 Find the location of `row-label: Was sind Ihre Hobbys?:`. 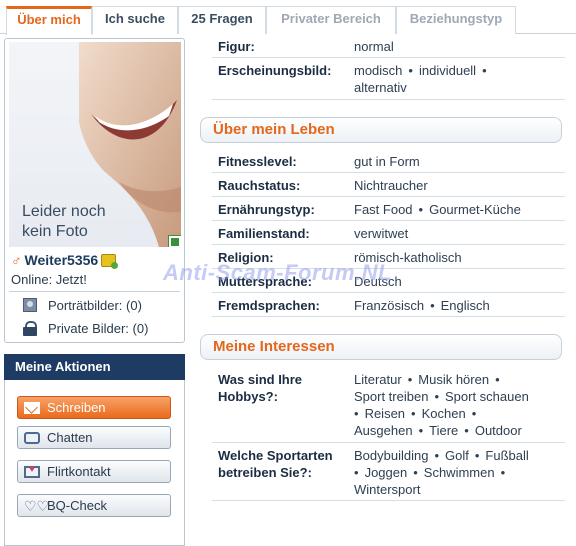

row-label: Was sind Ihre Hobbys?: is located at coordinates (260, 388).